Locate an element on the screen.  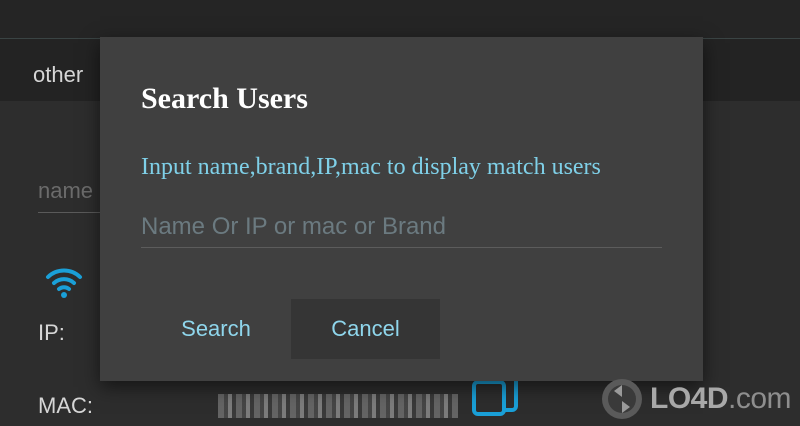
watermark-text: LO4D.com is located at coordinates (721, 399).